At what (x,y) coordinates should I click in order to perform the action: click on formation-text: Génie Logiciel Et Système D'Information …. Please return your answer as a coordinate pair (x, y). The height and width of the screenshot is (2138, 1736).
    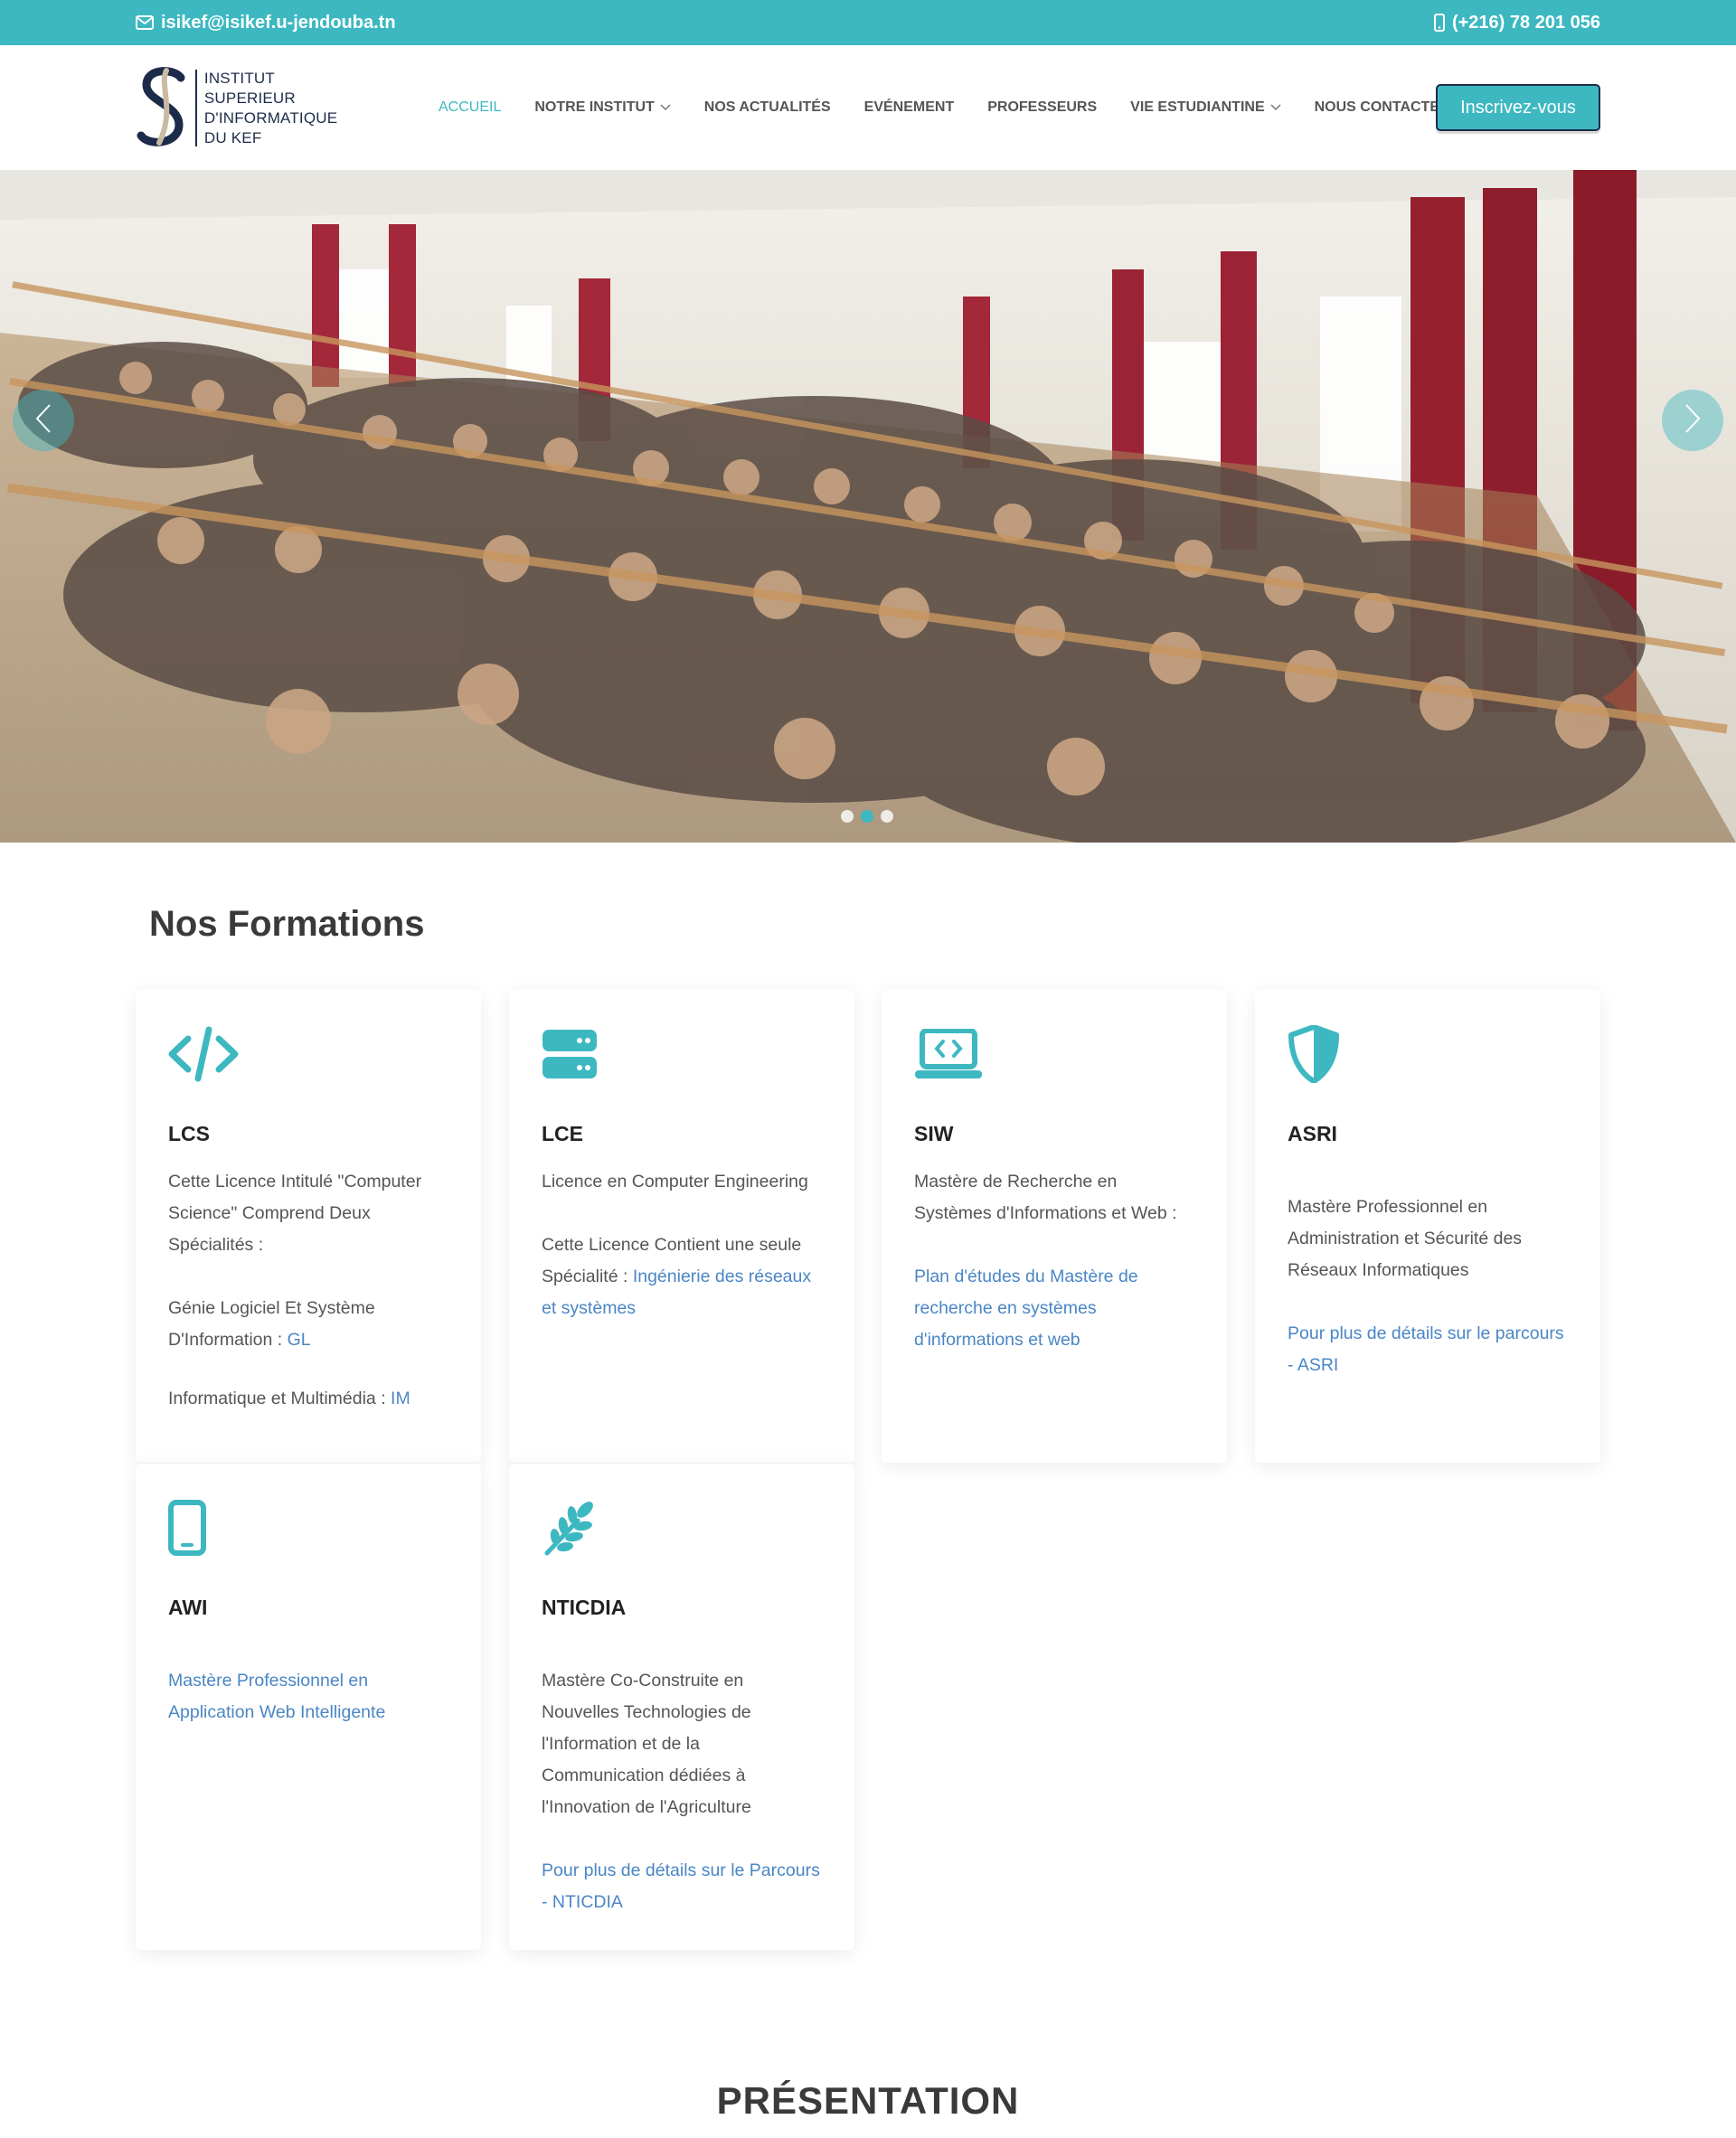
    Looking at the image, I should click on (308, 1324).